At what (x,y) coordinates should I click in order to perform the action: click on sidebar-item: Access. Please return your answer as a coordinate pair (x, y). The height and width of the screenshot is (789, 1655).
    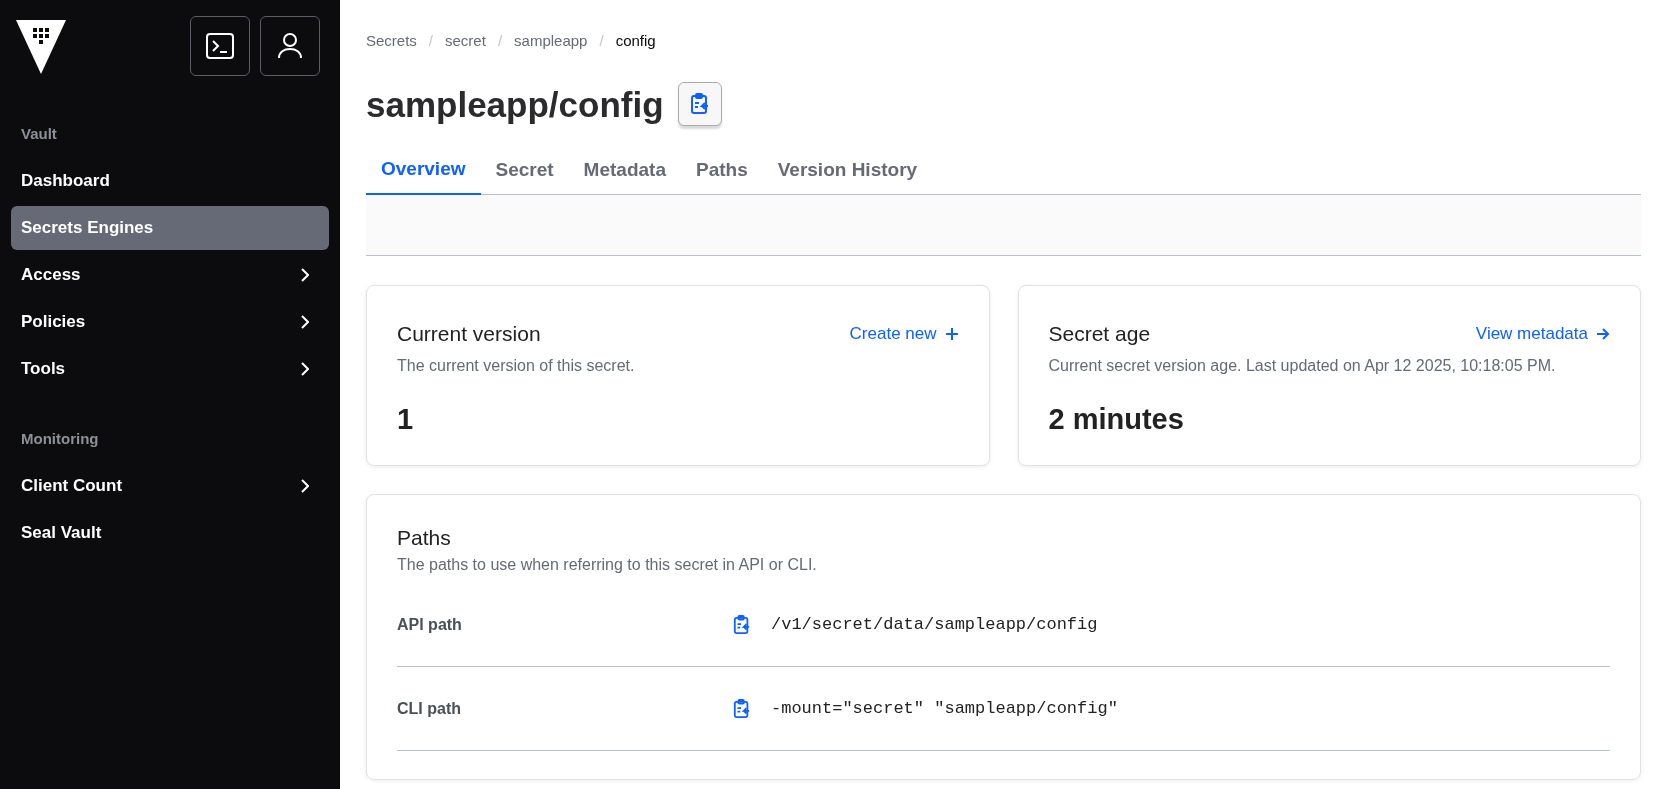
    Looking at the image, I should click on (170, 275).